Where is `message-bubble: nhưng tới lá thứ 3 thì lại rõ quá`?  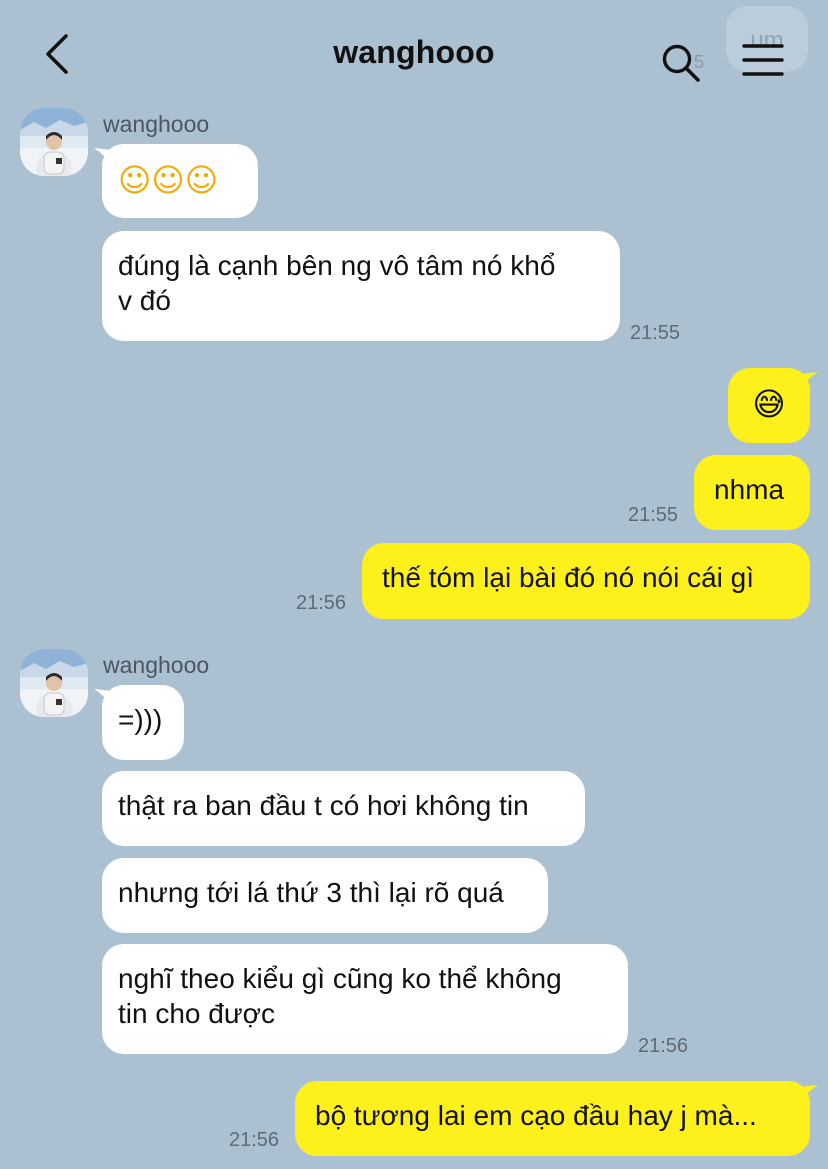 message-bubble: nhưng tới lá thứ 3 thì lại rõ quá is located at coordinates (325, 895).